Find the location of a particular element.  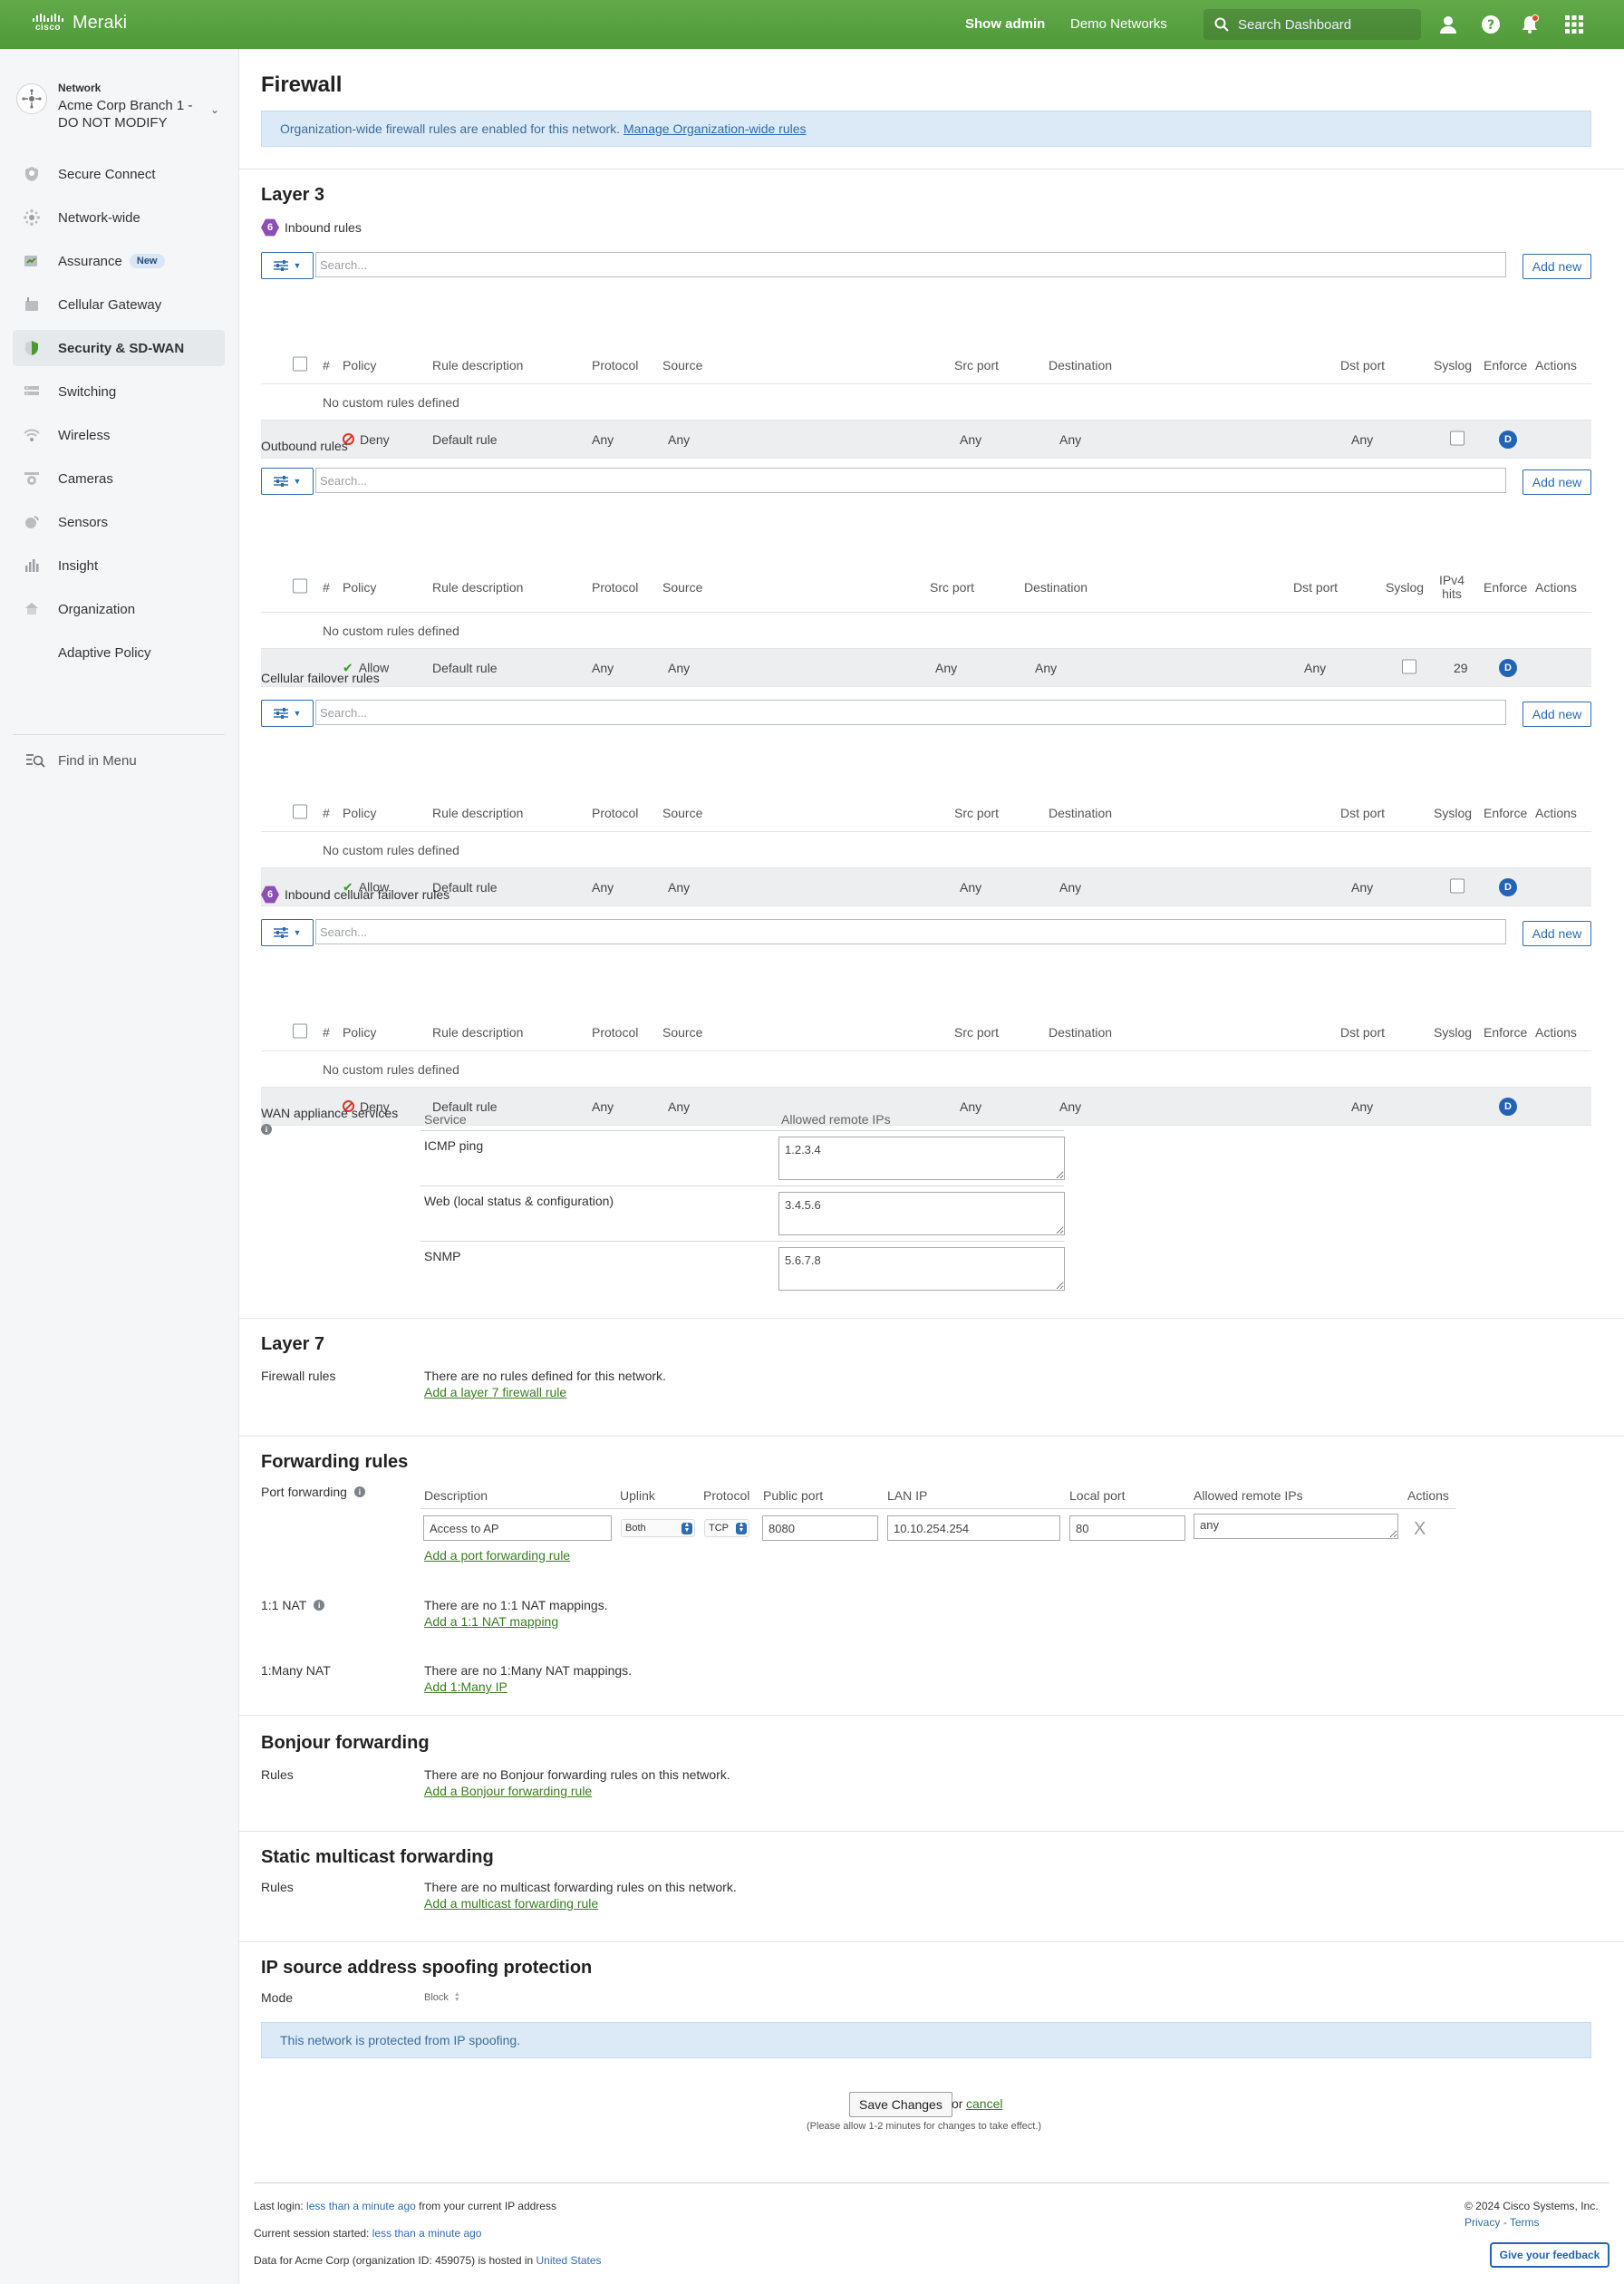

sidebar-item-switching: Switching is located at coordinates (119, 391).